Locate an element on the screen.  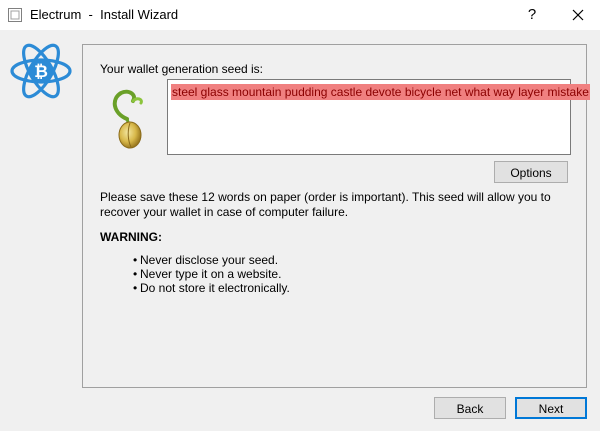
next-button: Next is located at coordinates (551, 408).